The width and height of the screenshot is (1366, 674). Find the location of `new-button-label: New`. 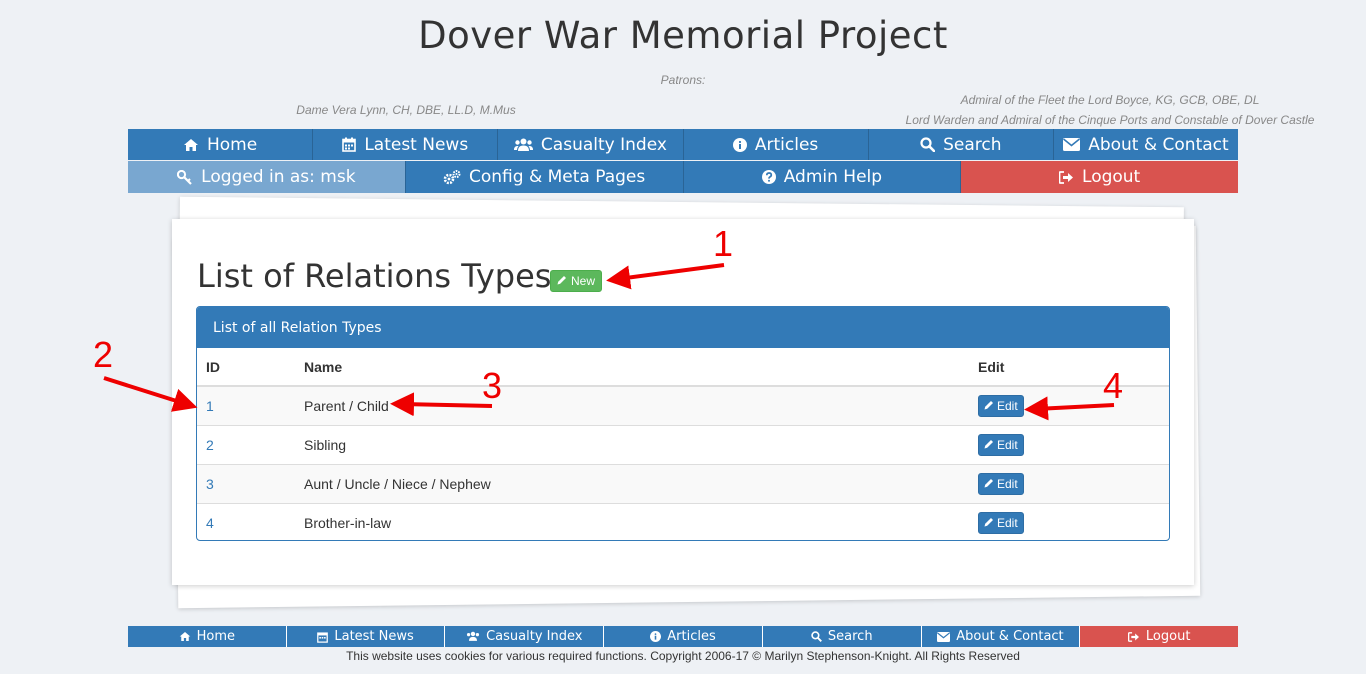

new-button-label: New is located at coordinates (583, 281).